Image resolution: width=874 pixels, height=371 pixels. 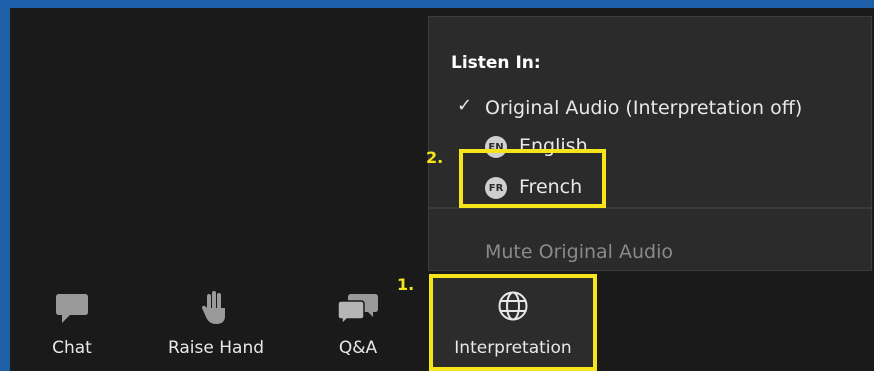 I want to click on menu-item-label: Mute Original Audio, so click(x=579, y=252).